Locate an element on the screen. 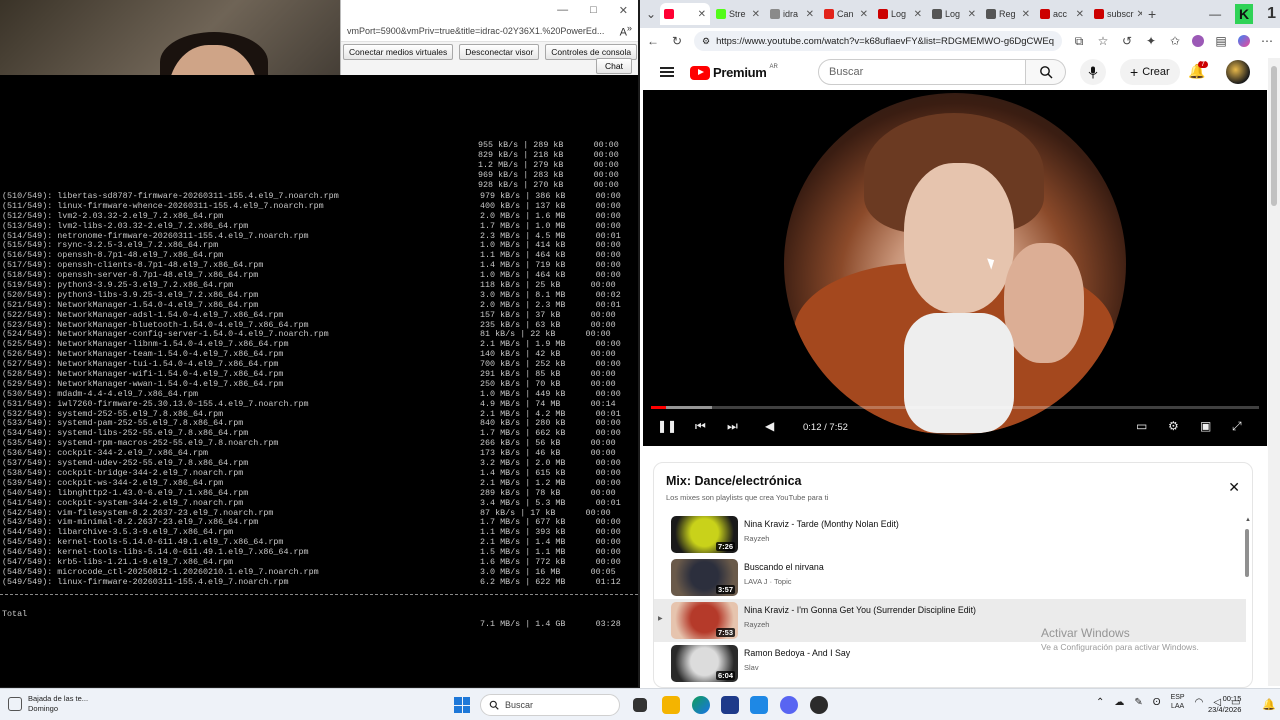 The height and width of the screenshot is (720, 1280). profile-extension-icon is located at coordinates (1198, 41).